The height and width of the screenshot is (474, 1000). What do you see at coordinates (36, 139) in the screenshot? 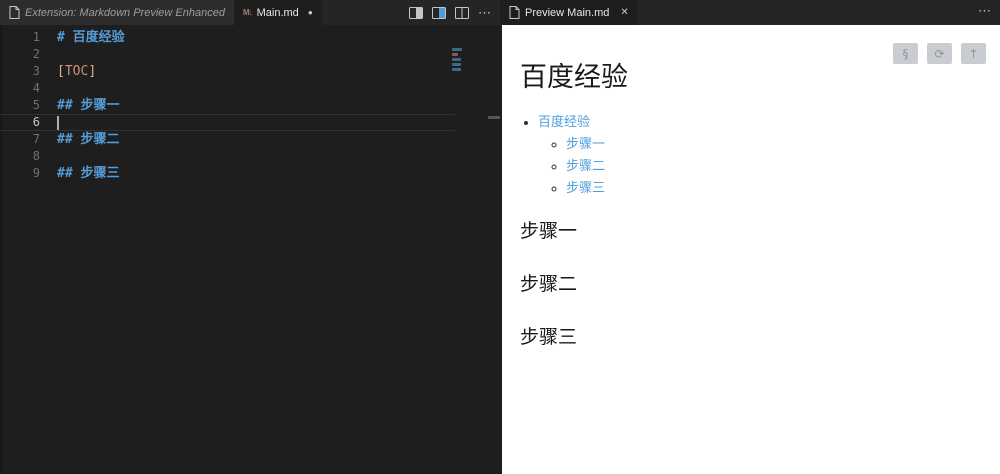
I see `line-number: 7` at bounding box center [36, 139].